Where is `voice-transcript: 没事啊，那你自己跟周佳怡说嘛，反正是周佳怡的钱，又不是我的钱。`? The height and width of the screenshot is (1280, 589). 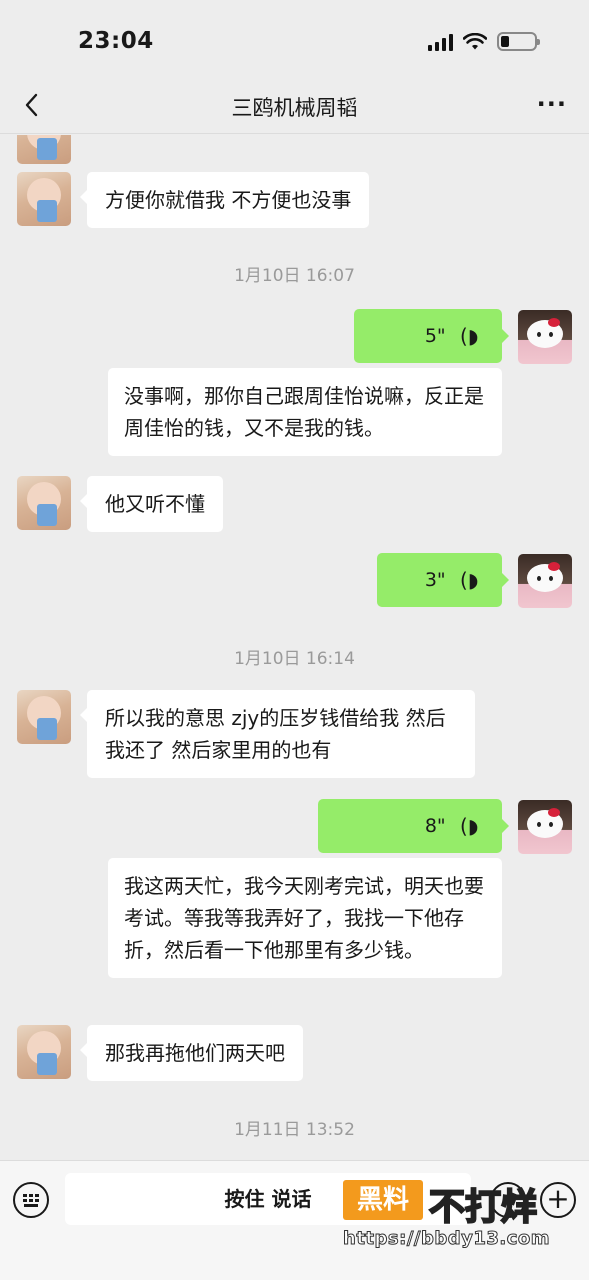
voice-transcript: 没事啊，那你自己跟周佳怡说嘛，反正是周佳怡的钱，又不是我的钱。 is located at coordinates (305, 412).